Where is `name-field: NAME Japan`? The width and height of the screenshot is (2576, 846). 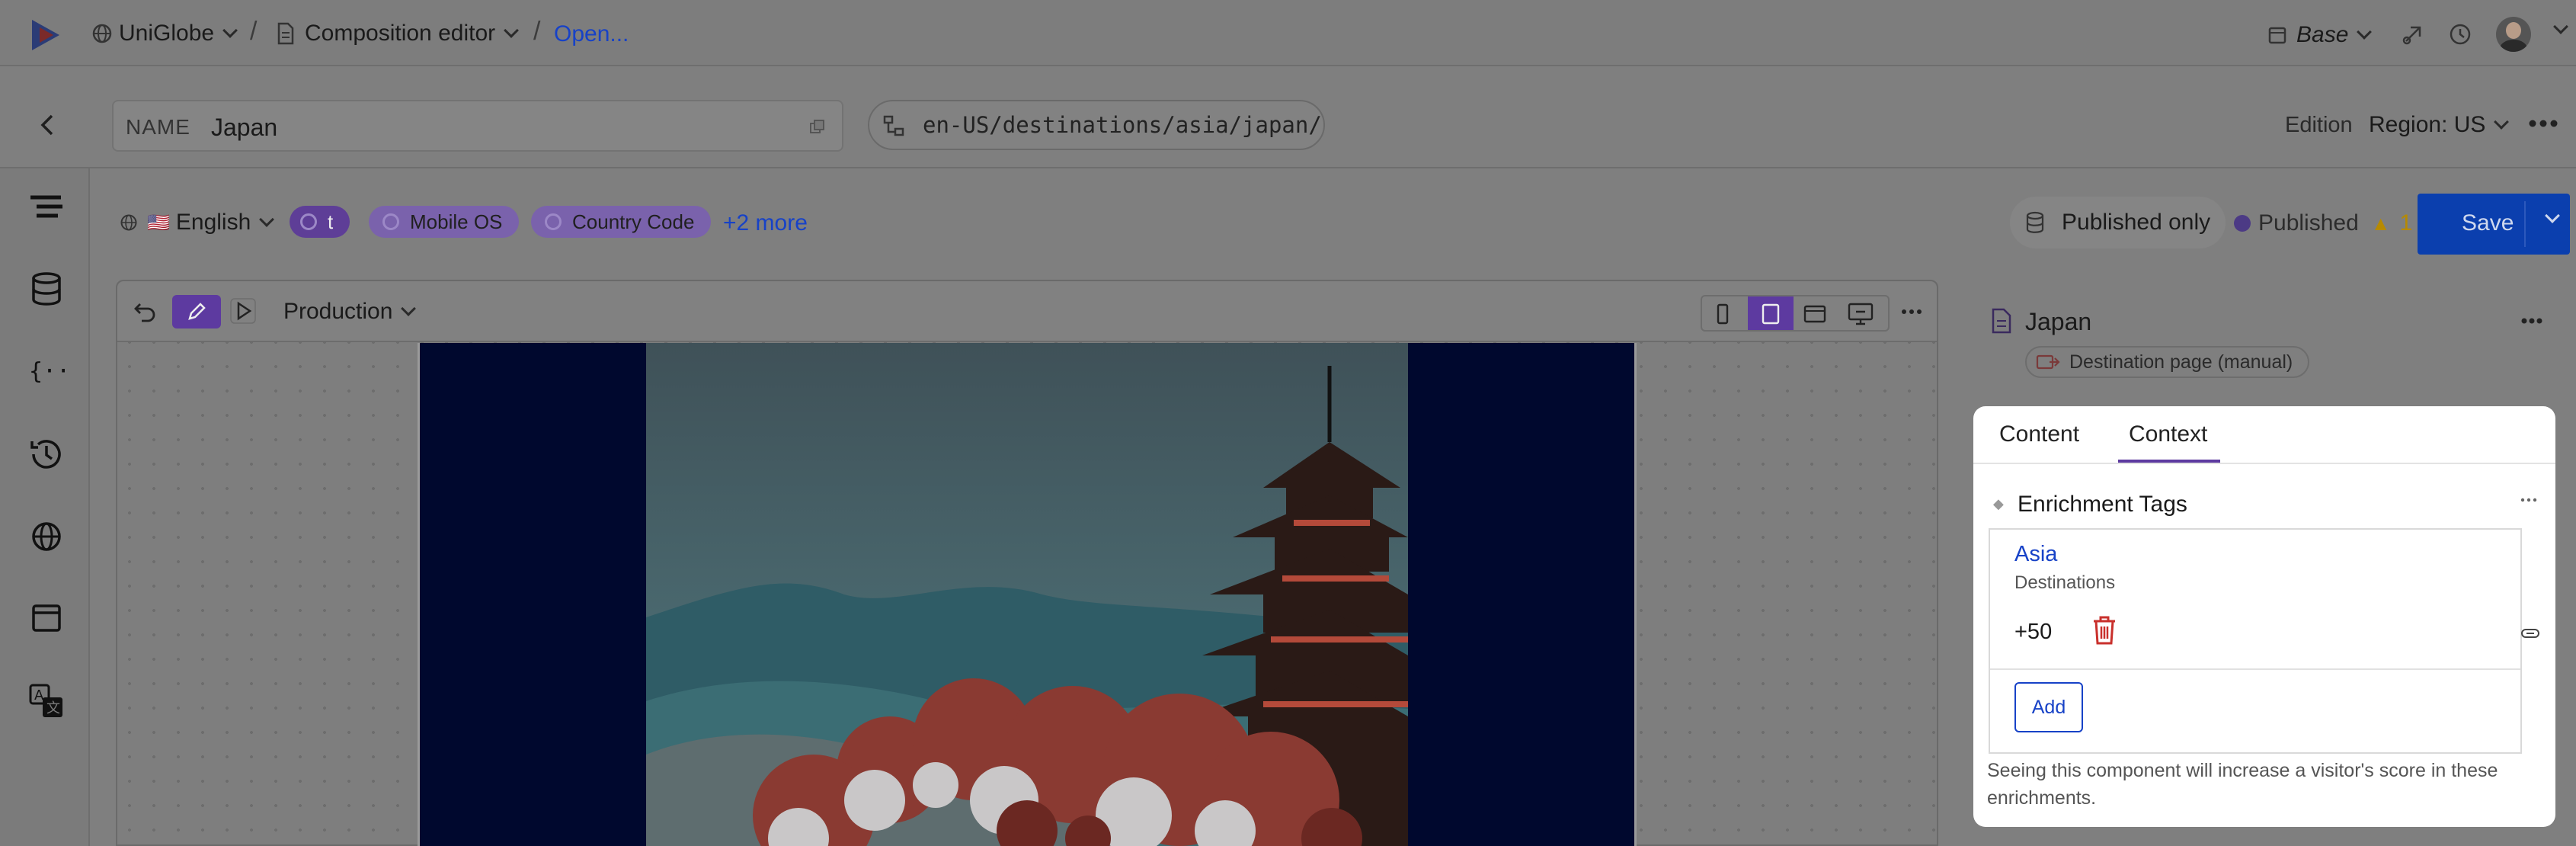 name-field: NAME Japan is located at coordinates (477, 126).